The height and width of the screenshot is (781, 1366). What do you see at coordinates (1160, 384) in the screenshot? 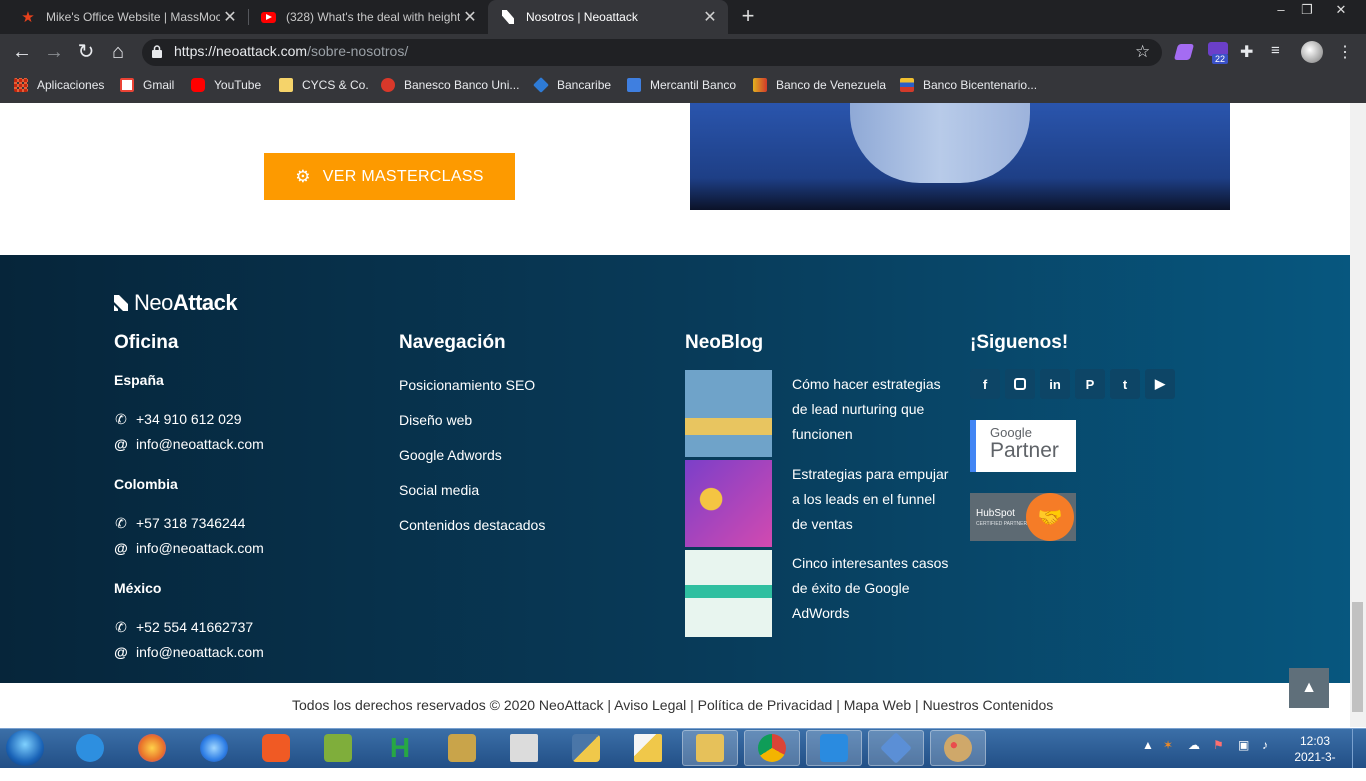
I see `youtube-icon: ▶` at bounding box center [1160, 384].